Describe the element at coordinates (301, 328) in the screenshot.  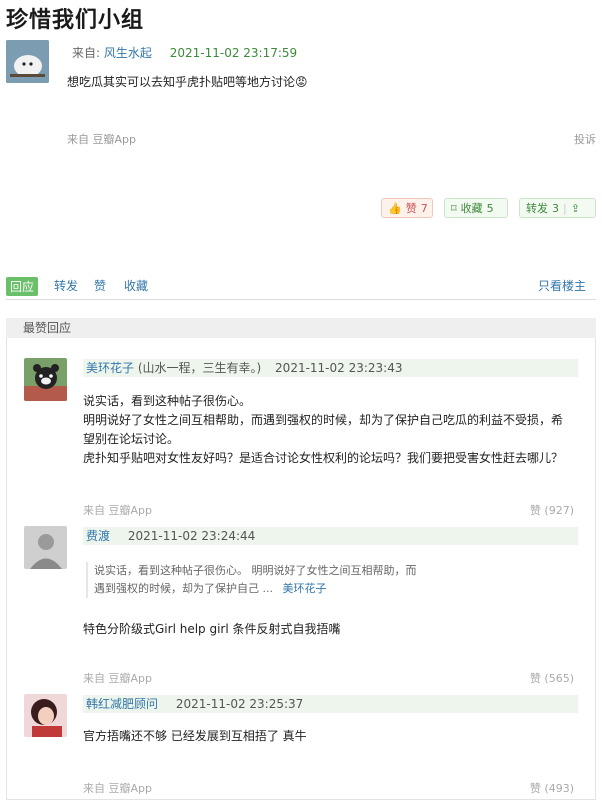
I see `section-title: 最赞回应` at that location.